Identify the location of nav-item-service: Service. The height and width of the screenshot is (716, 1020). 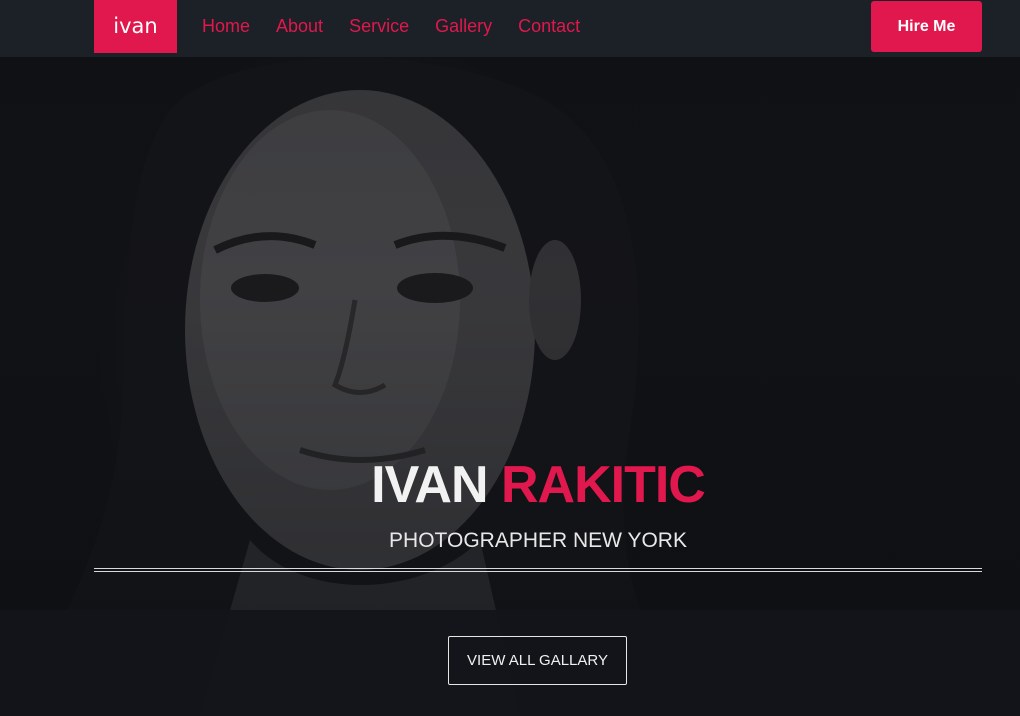
(379, 26).